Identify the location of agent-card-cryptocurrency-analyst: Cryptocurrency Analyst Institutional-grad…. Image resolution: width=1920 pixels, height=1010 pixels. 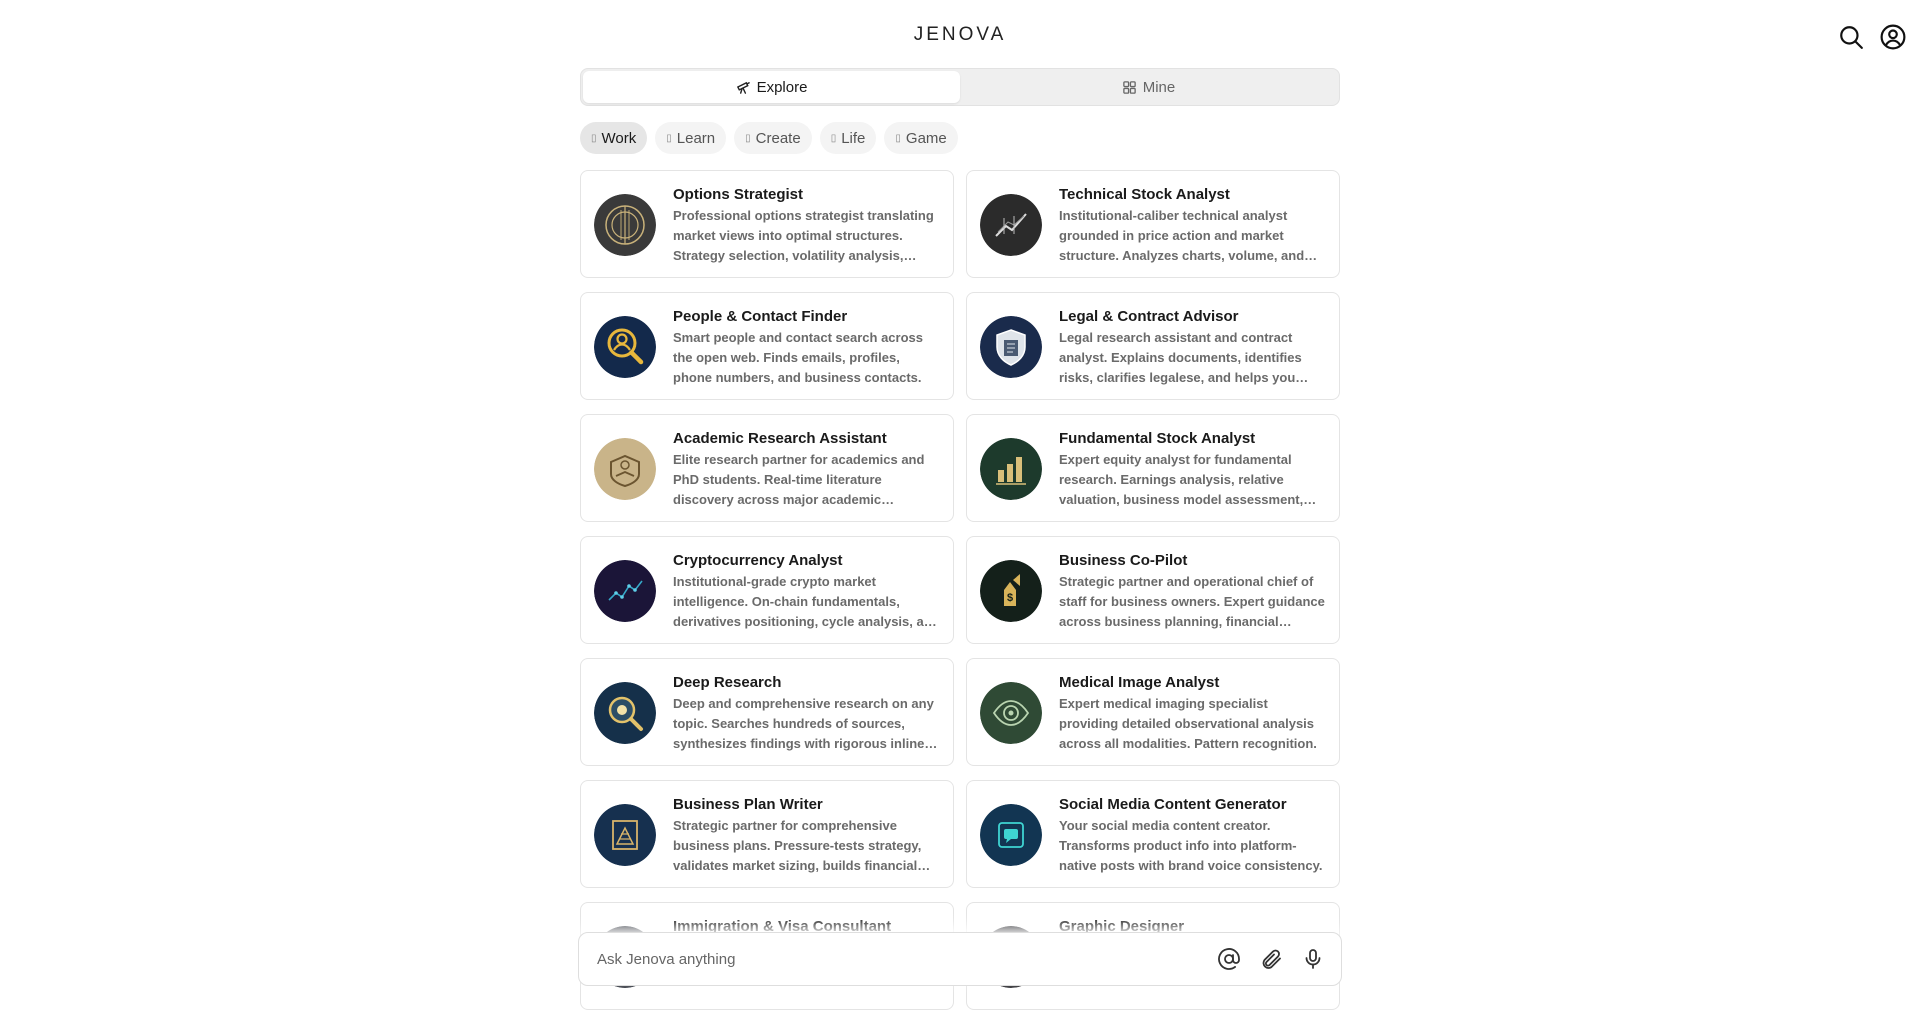
(767, 590).